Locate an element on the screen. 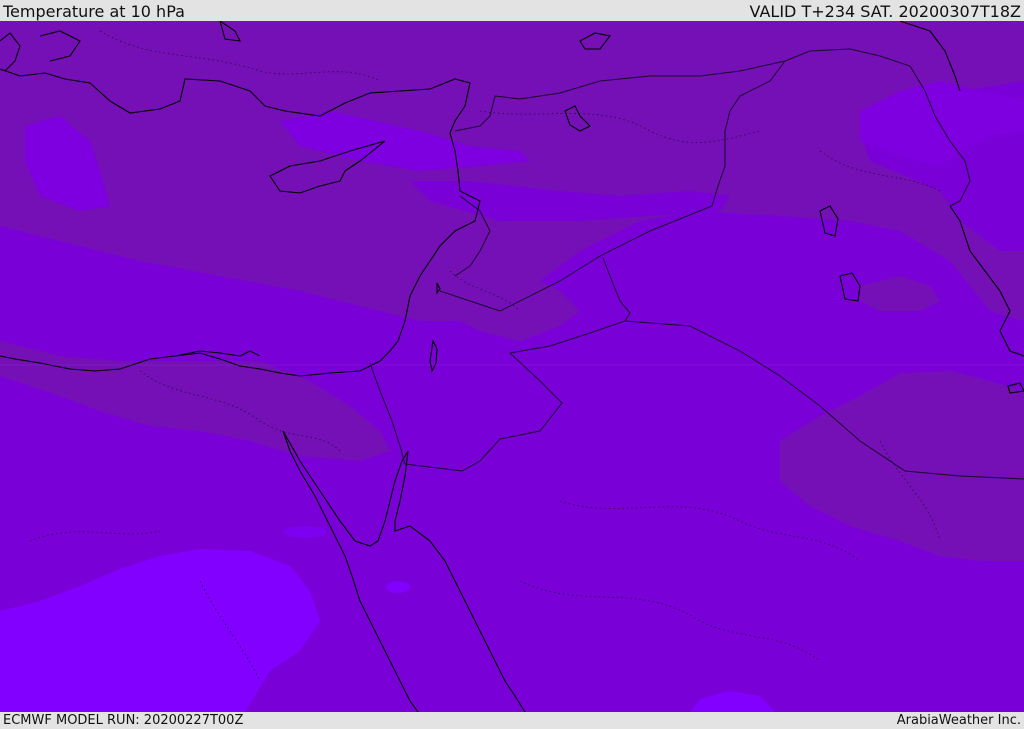  valid-time-label: VALID T+234 SAT. 20200307T18Z is located at coordinates (885, 11).